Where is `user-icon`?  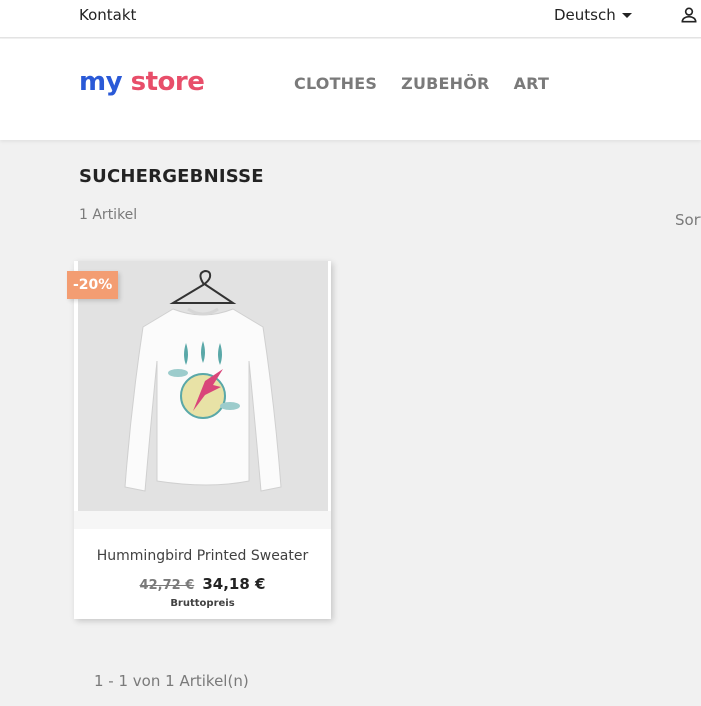 user-icon is located at coordinates (689, 15).